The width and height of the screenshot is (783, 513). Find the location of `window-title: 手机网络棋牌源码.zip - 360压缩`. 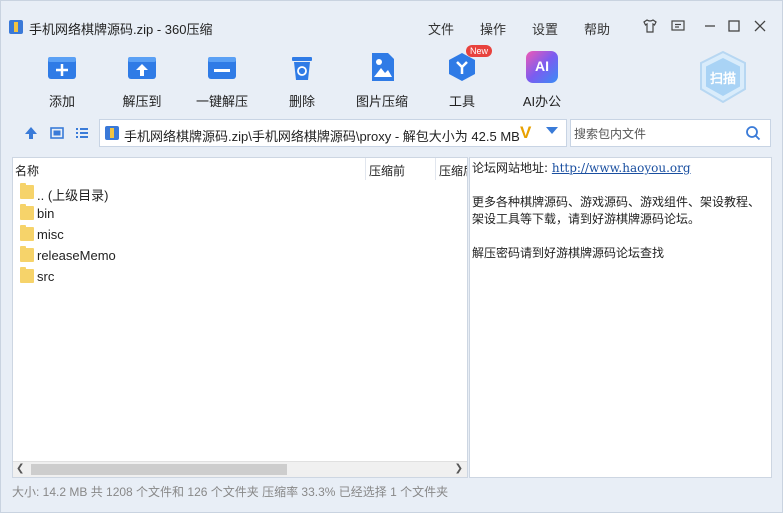

window-title: 手机网络棋牌源码.zip - 360压缩 is located at coordinates (121, 29).